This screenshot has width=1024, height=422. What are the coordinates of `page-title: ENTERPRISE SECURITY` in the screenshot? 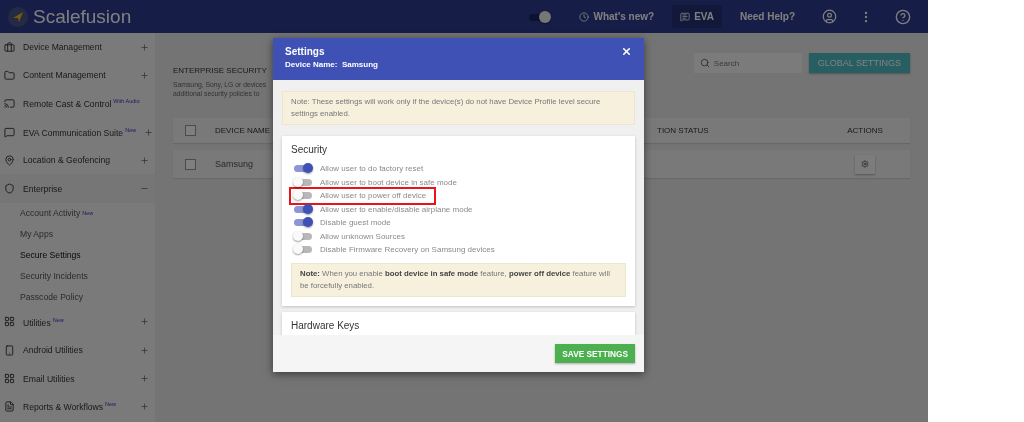 It's located at (220, 70).